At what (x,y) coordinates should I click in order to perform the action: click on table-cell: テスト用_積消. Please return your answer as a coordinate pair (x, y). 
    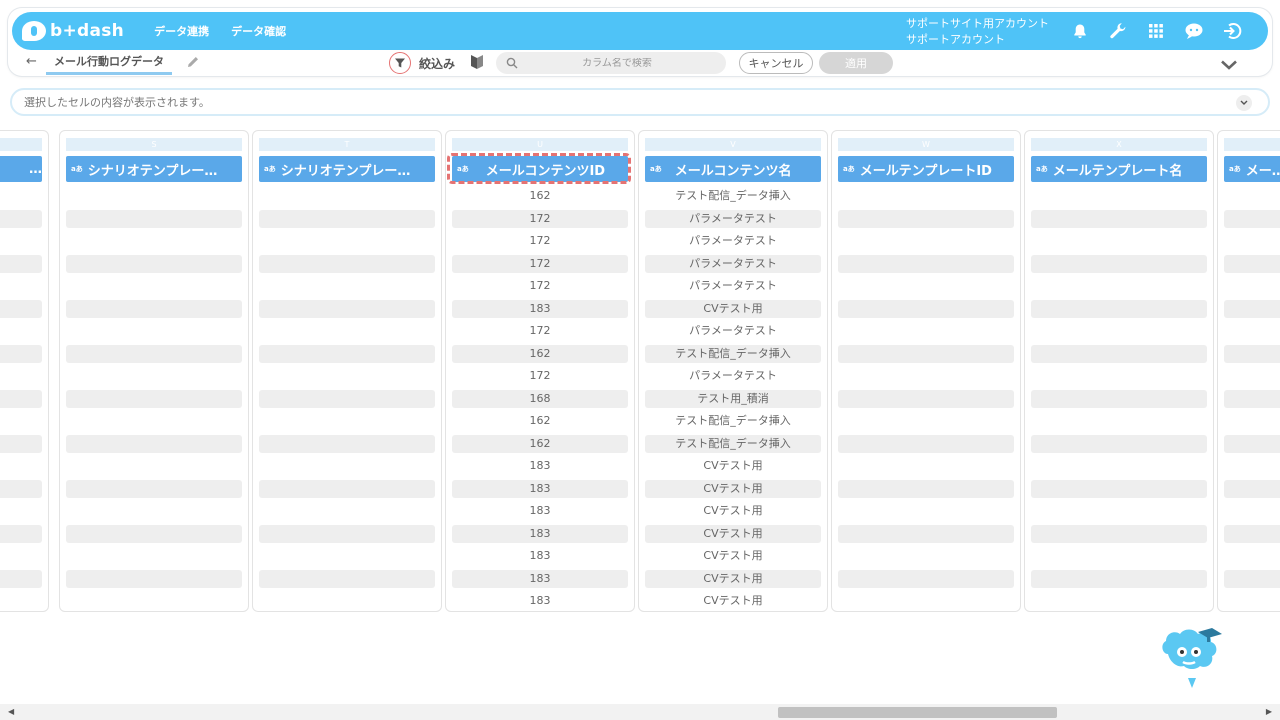
    Looking at the image, I should click on (733, 398).